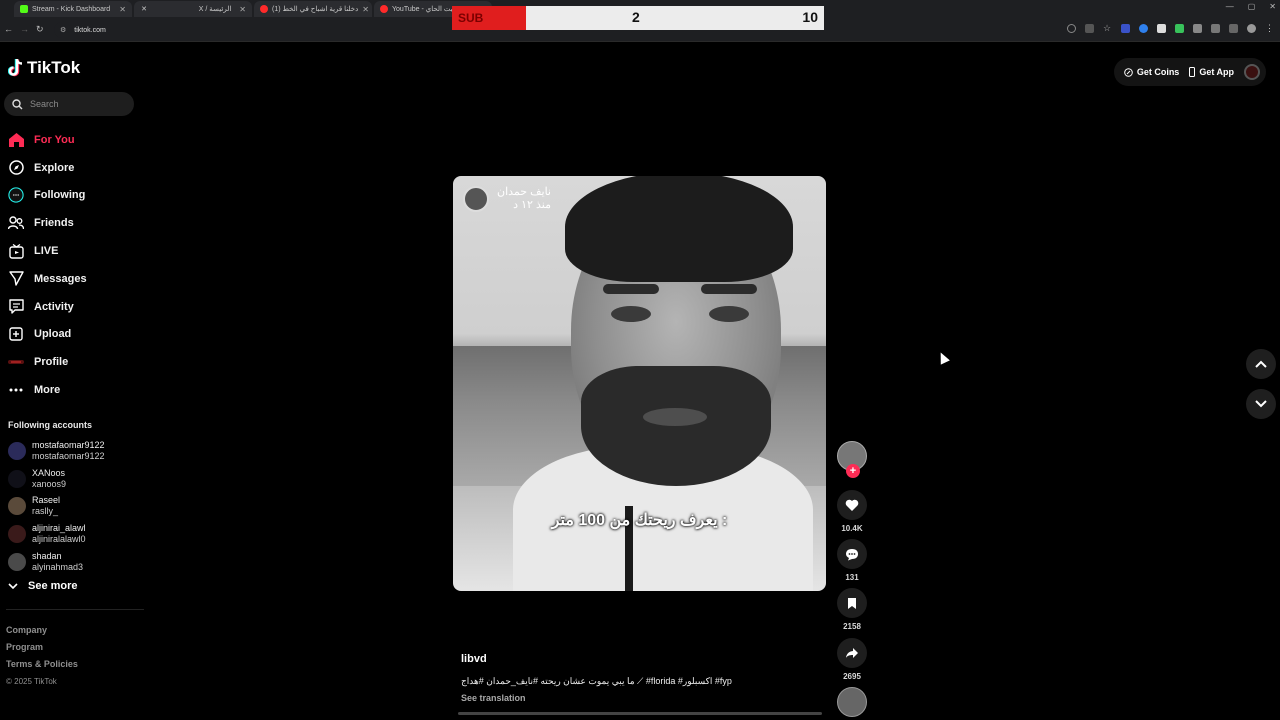 This screenshot has height=720, width=1280. What do you see at coordinates (15, 67) in the screenshot?
I see `tiktok-note-icon` at bounding box center [15, 67].